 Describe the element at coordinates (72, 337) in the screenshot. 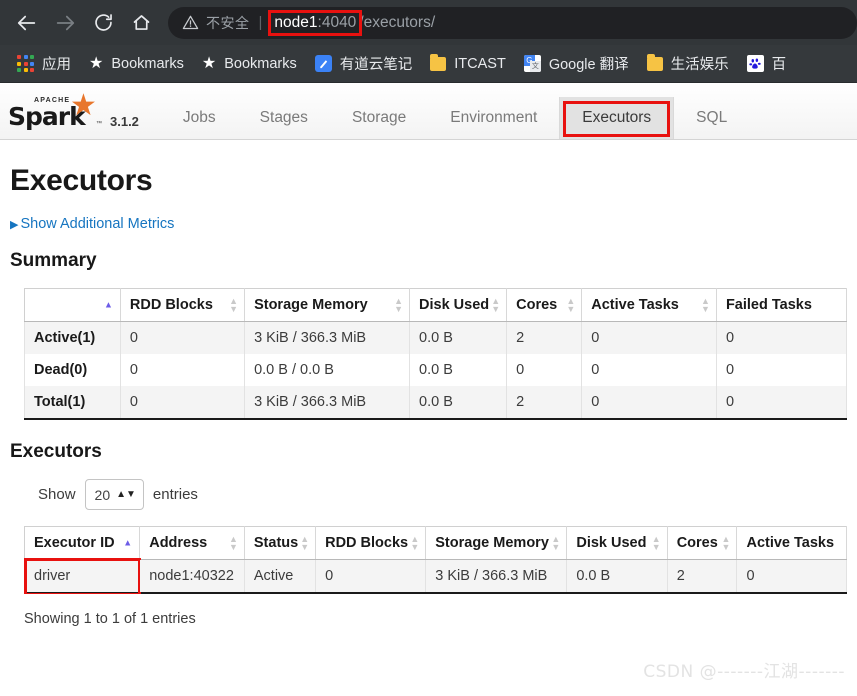

I see `summary-row-label: Active(1)` at that location.